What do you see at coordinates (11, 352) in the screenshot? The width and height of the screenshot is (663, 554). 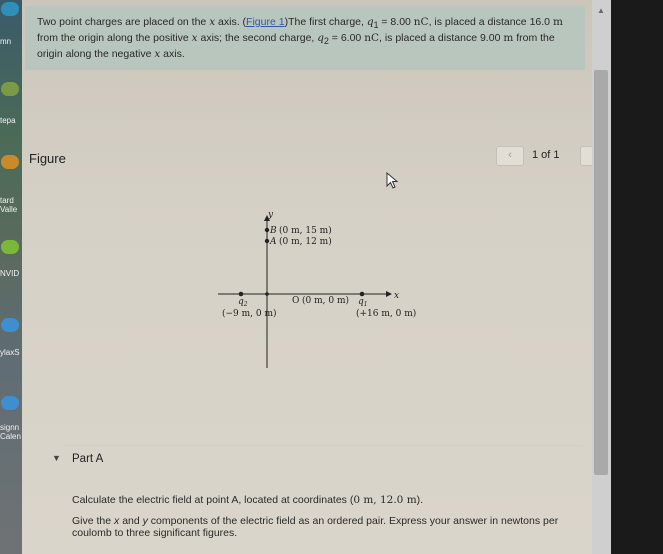 I see `desktop-label-ylaxs: ylaxS` at bounding box center [11, 352].